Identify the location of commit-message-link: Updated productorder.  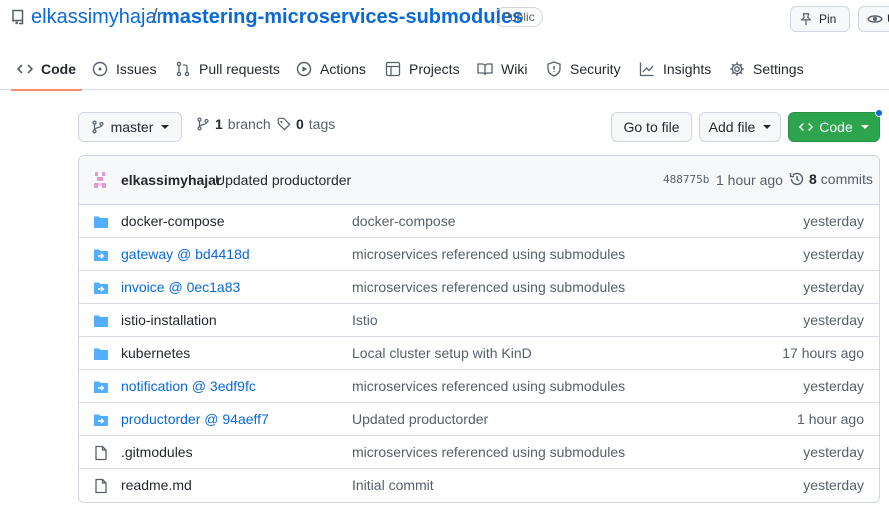
(283, 180).